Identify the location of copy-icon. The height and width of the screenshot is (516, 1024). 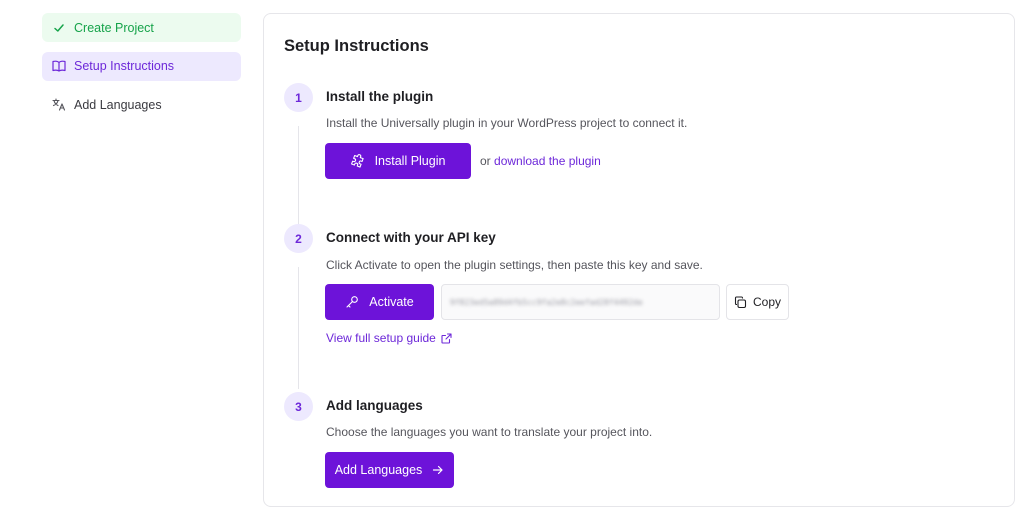
(740, 302).